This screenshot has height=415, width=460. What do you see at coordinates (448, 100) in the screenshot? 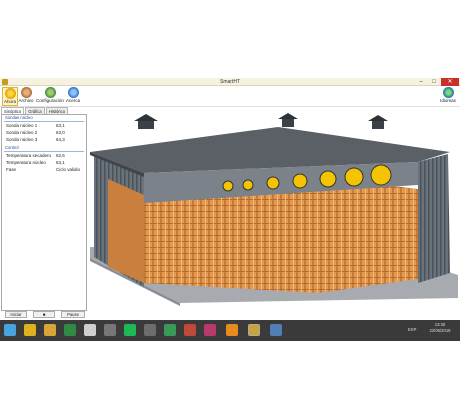
I see `idiomas-label: Idiomas` at bounding box center [448, 100].